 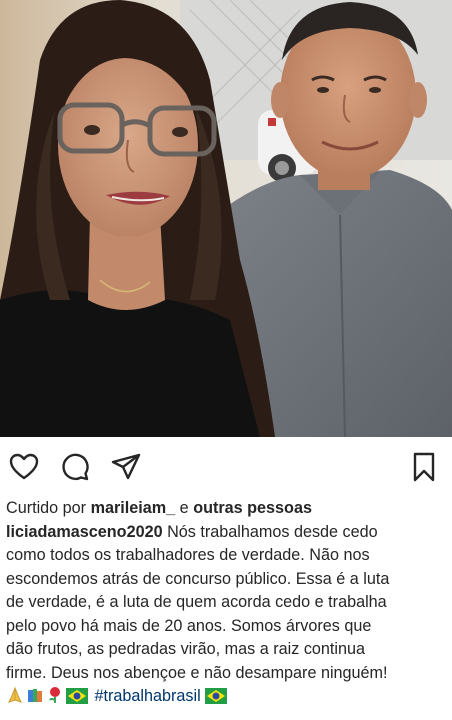 I want to click on likes-connector: e, so click(x=184, y=508).